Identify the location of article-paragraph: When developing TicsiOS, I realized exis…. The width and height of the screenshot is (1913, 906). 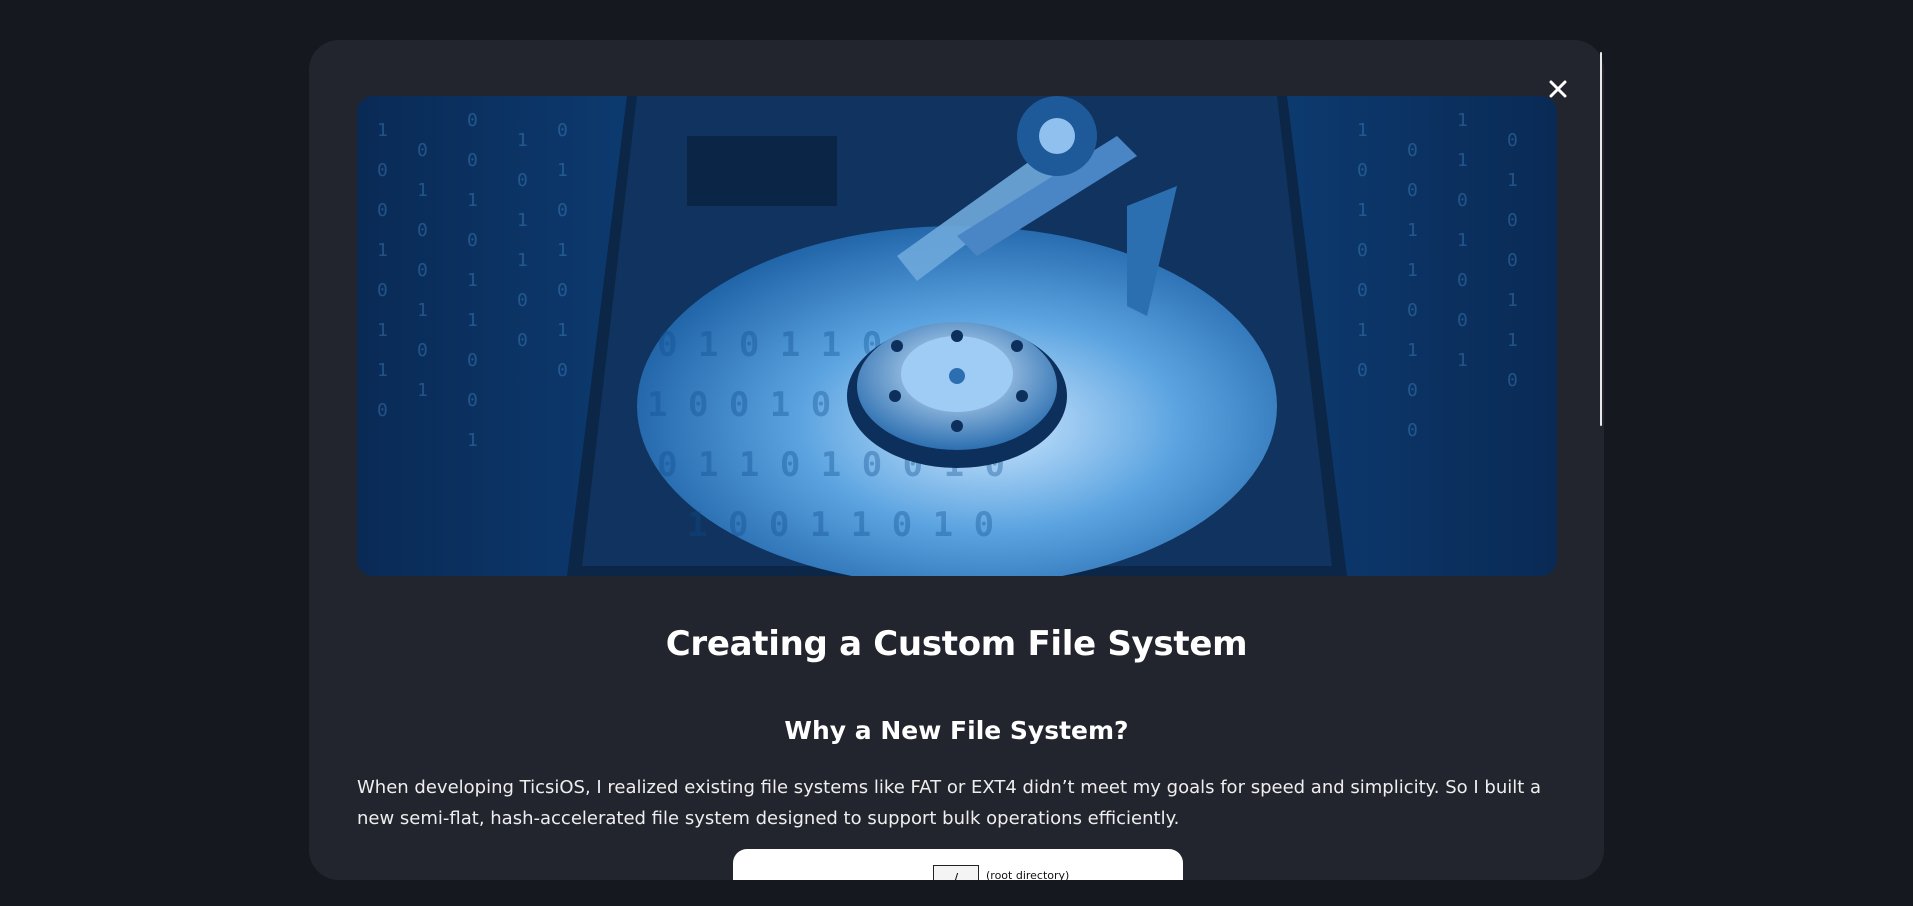
(949, 803).